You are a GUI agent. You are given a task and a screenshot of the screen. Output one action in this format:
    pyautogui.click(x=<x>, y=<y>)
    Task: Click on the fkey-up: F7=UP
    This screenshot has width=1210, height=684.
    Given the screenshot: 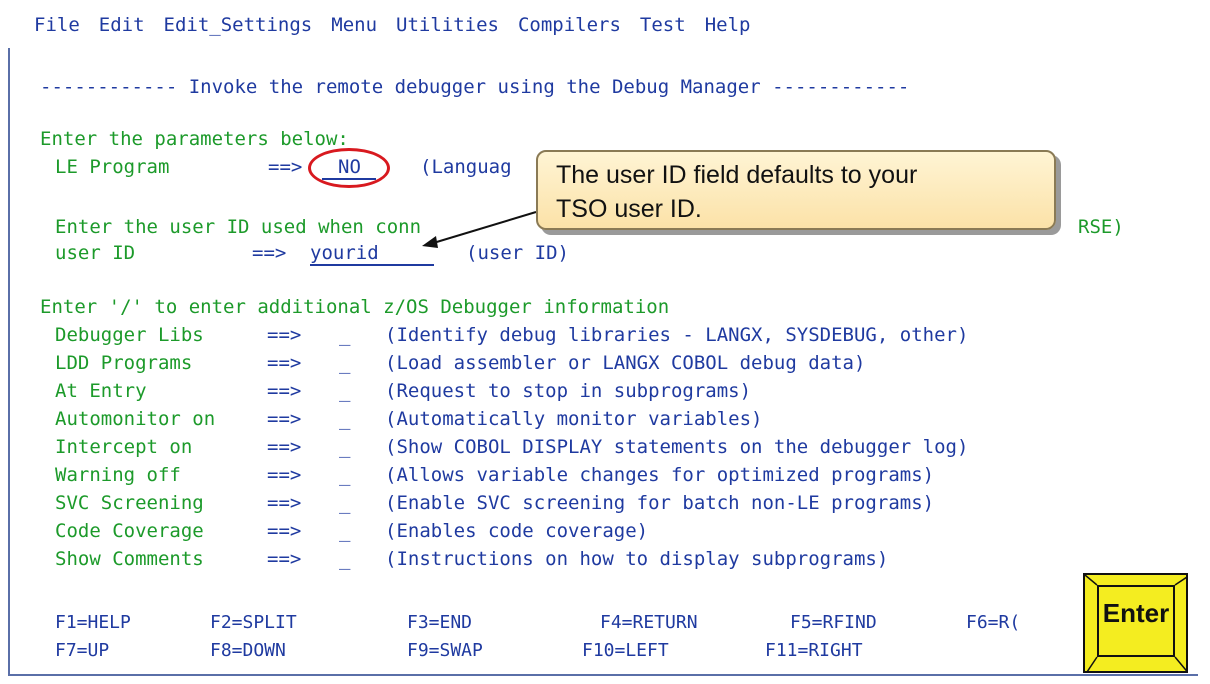 What is the action you would take?
    pyautogui.click(x=82, y=651)
    